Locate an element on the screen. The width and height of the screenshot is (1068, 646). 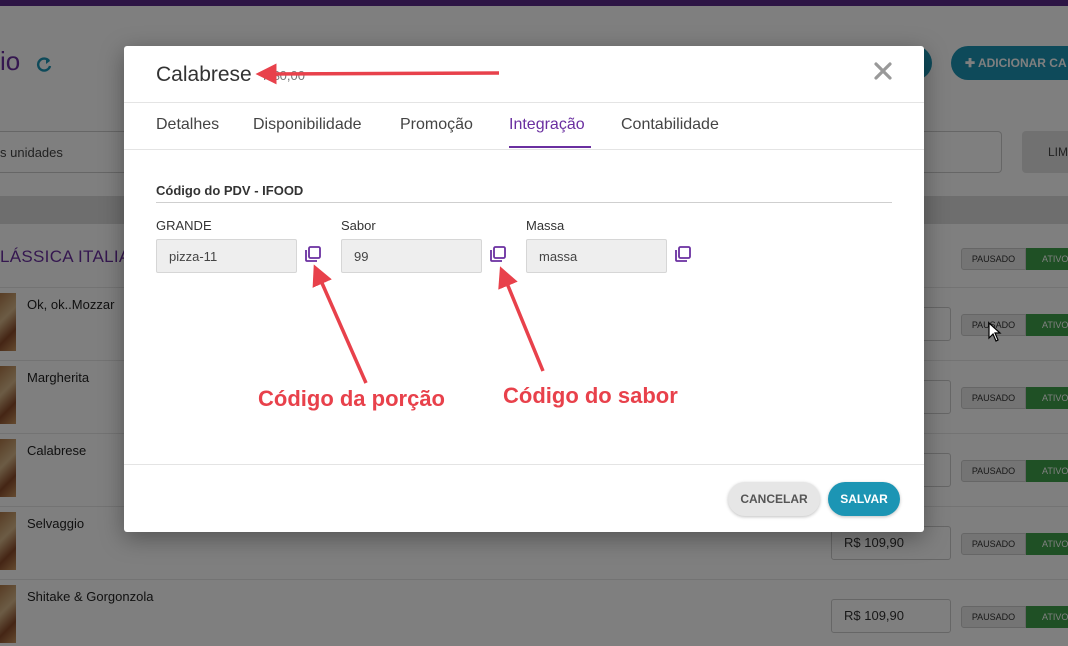
portion-code-input is located at coordinates (226, 256).